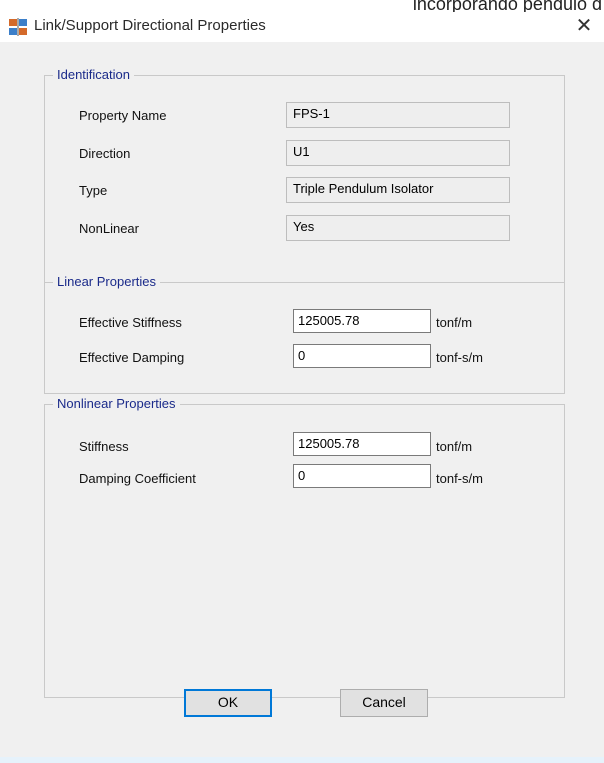  What do you see at coordinates (459, 357) in the screenshot?
I see `effective-damping-unit: tonf-s/m` at bounding box center [459, 357].